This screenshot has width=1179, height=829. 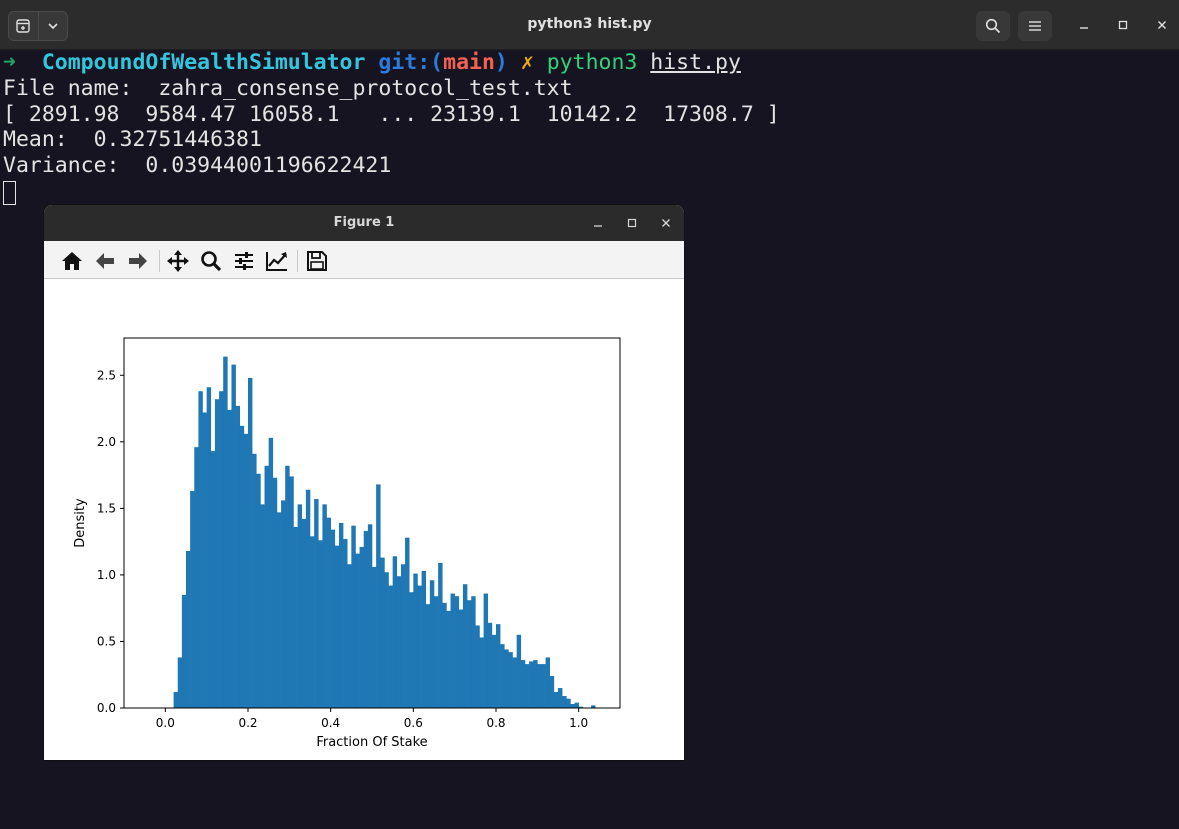 What do you see at coordinates (197, 166) in the screenshot?
I see `output-line: Variance: 0.03944001196622421` at bounding box center [197, 166].